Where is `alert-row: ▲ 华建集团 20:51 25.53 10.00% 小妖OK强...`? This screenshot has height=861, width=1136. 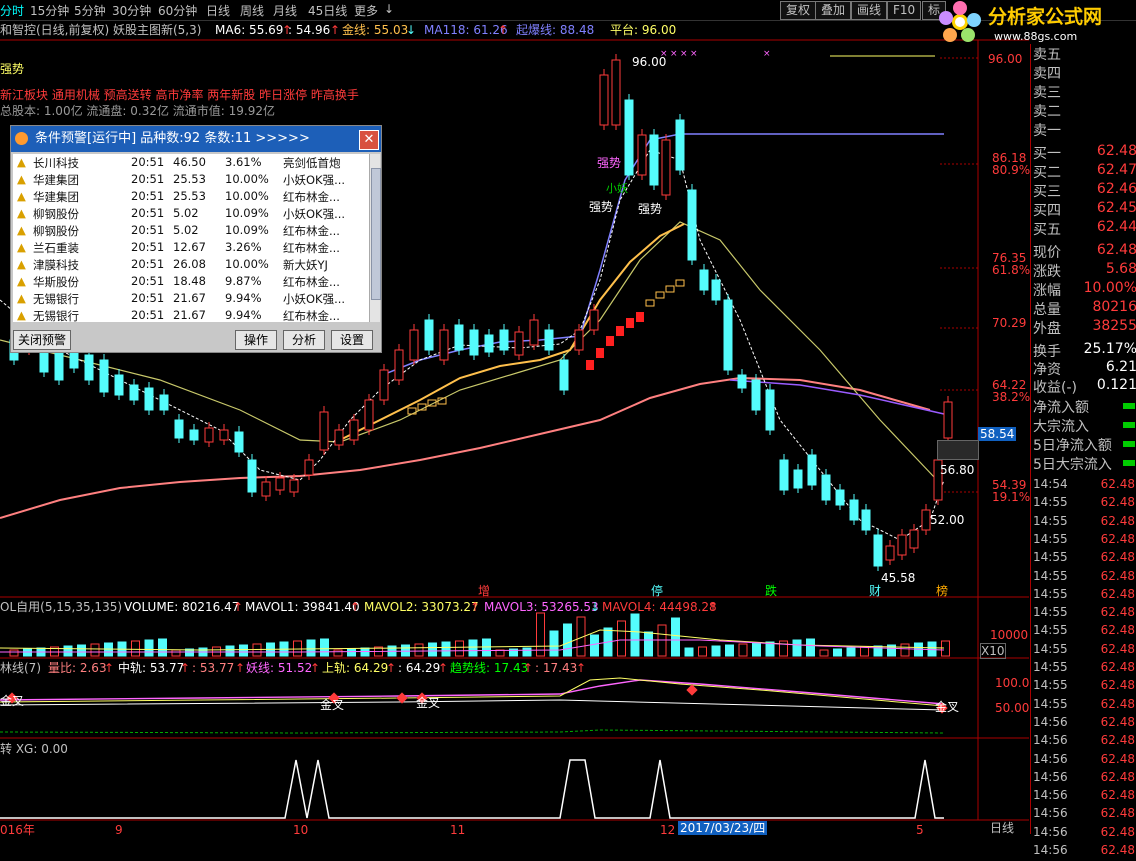 alert-row: ▲ 华建集团 20:51 25.53 10.00% 小妖OK强... is located at coordinates (191, 179).